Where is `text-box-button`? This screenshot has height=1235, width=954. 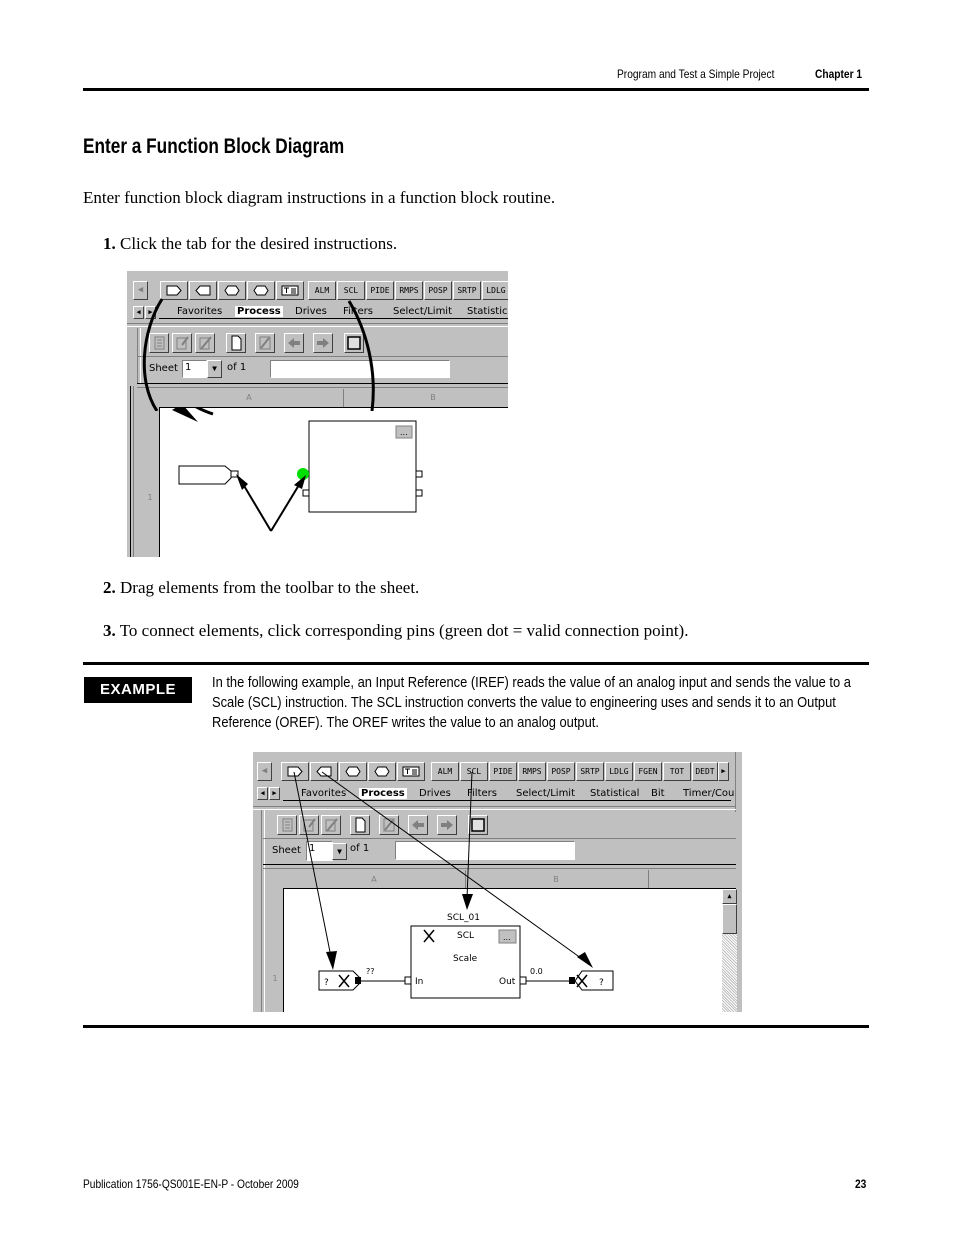
text-box-button is located at coordinates (290, 290).